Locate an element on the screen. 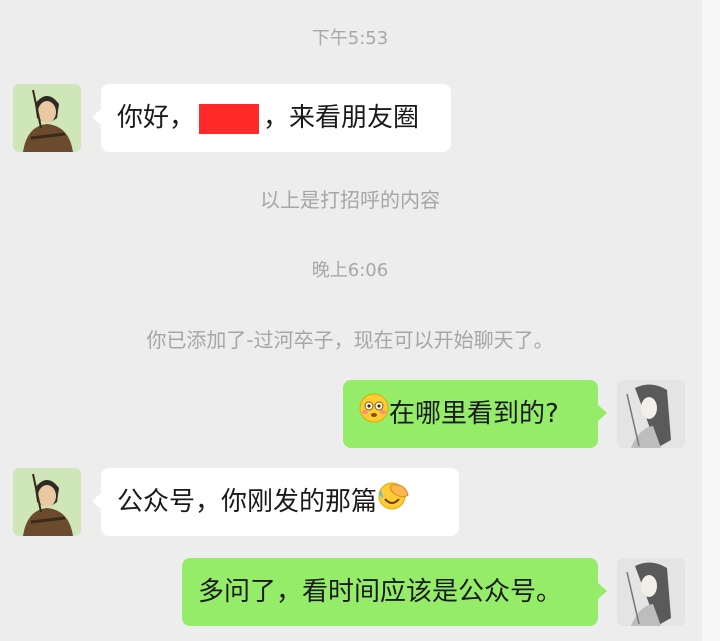  message-text: 公众号，你刚发的那篇 is located at coordinates (247, 502).